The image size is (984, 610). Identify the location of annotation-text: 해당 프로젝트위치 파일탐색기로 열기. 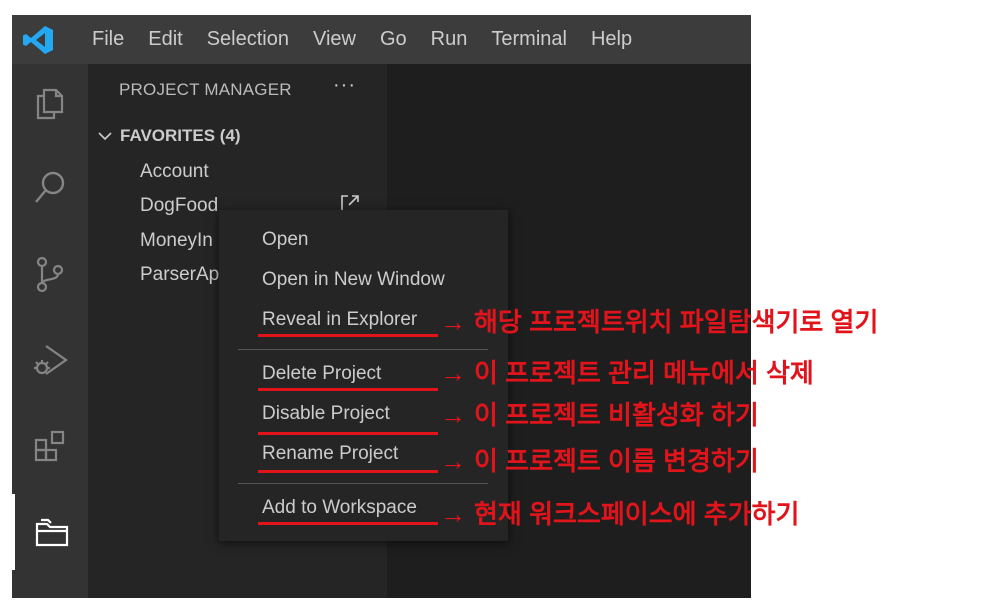
(676, 322).